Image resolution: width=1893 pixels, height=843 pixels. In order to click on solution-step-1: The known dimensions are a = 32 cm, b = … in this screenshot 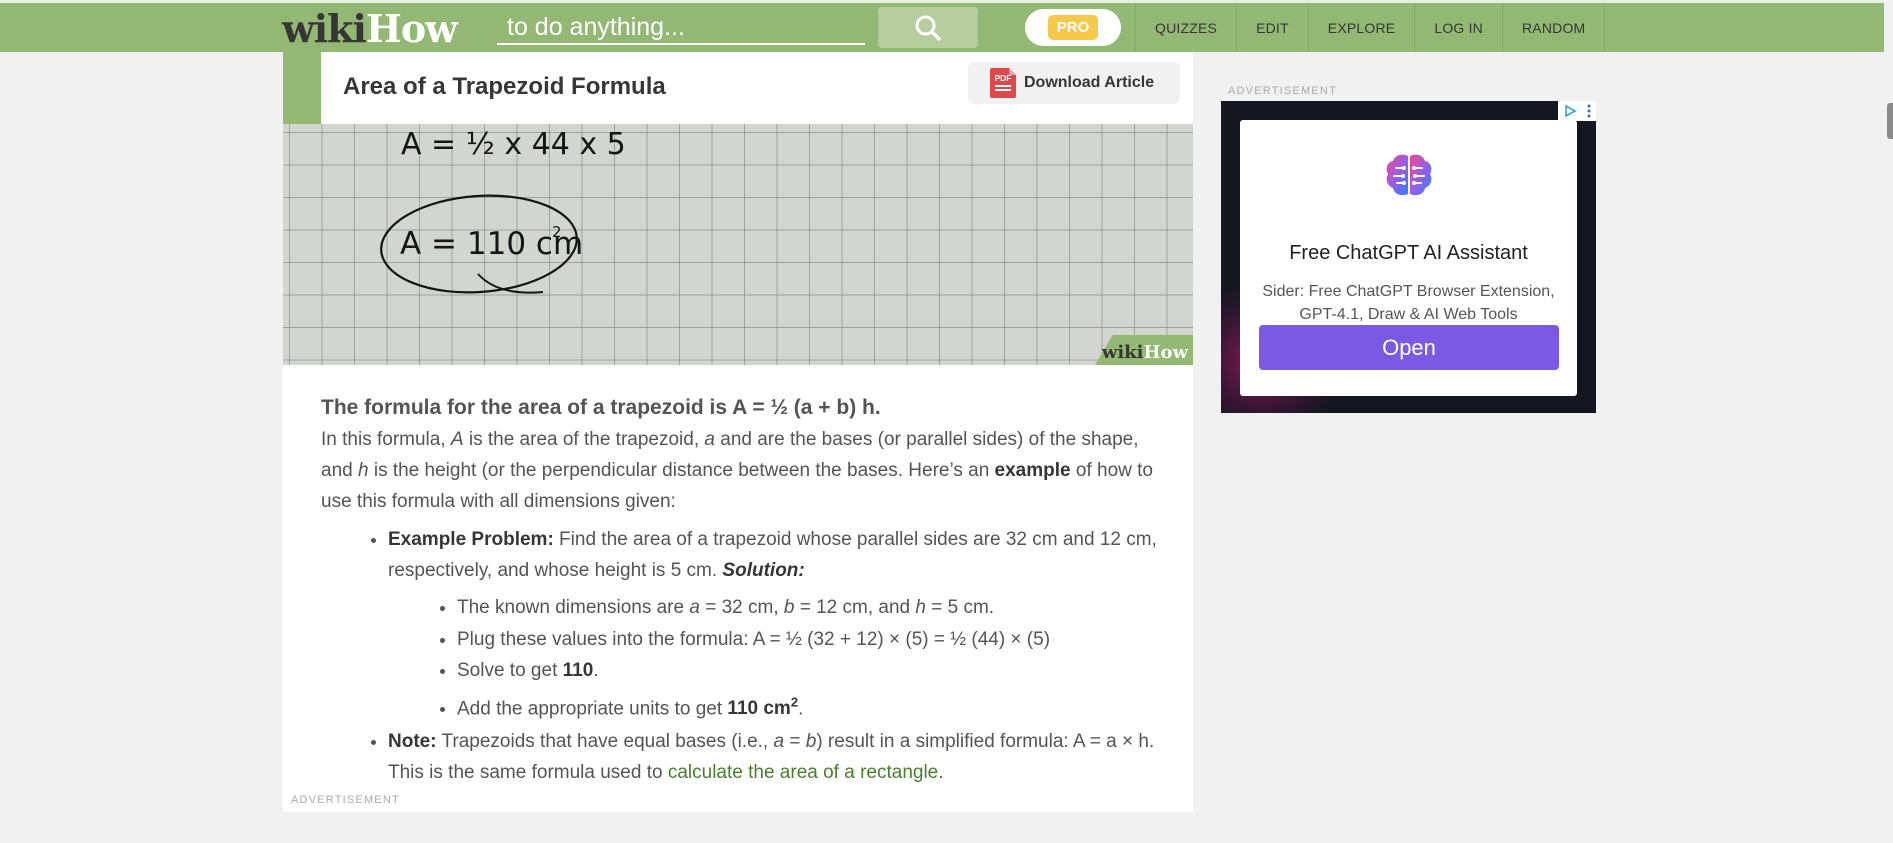, I will do `click(809, 608)`.